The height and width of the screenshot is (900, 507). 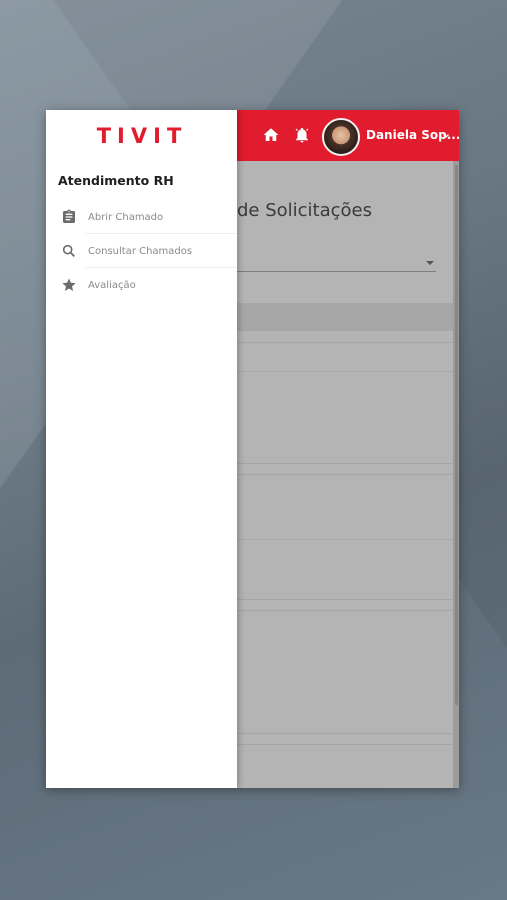 What do you see at coordinates (116, 180) in the screenshot?
I see `drawer-section-title: Atendimento RH` at bounding box center [116, 180].